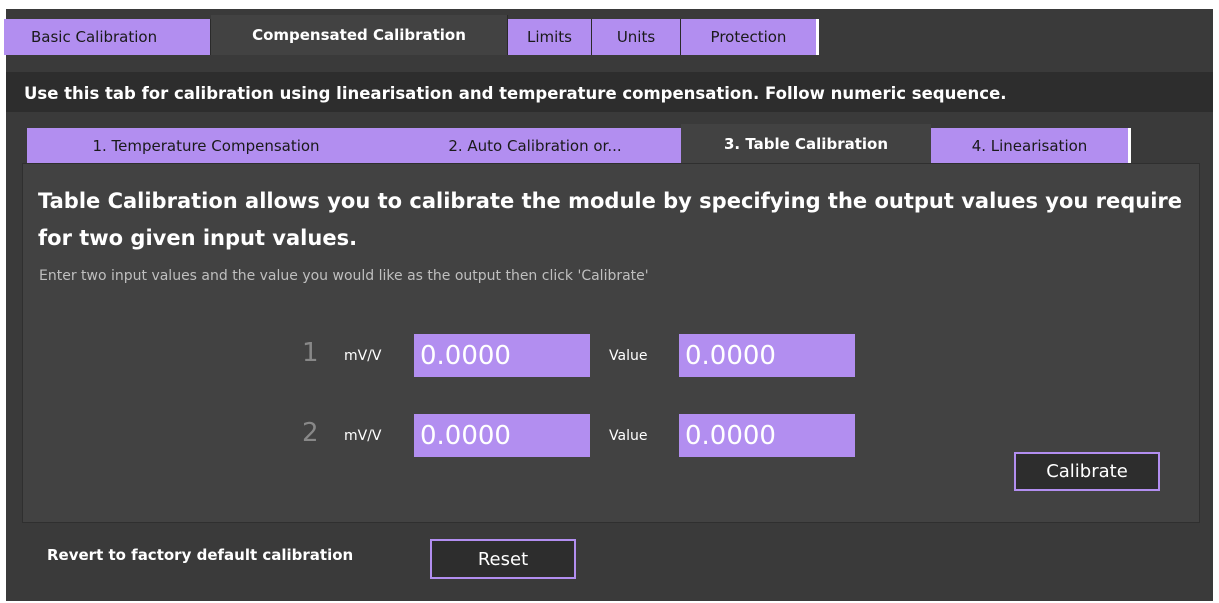  I want to click on tab-limits: Limits, so click(550, 37).